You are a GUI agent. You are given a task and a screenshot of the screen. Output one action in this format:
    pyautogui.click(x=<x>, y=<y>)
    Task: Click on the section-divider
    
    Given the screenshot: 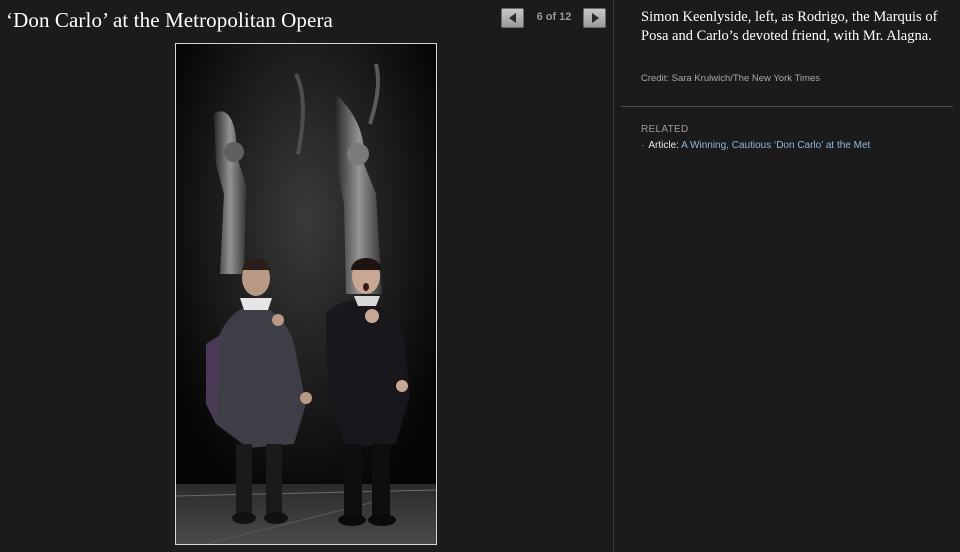 What is the action you would take?
    pyautogui.click(x=787, y=106)
    